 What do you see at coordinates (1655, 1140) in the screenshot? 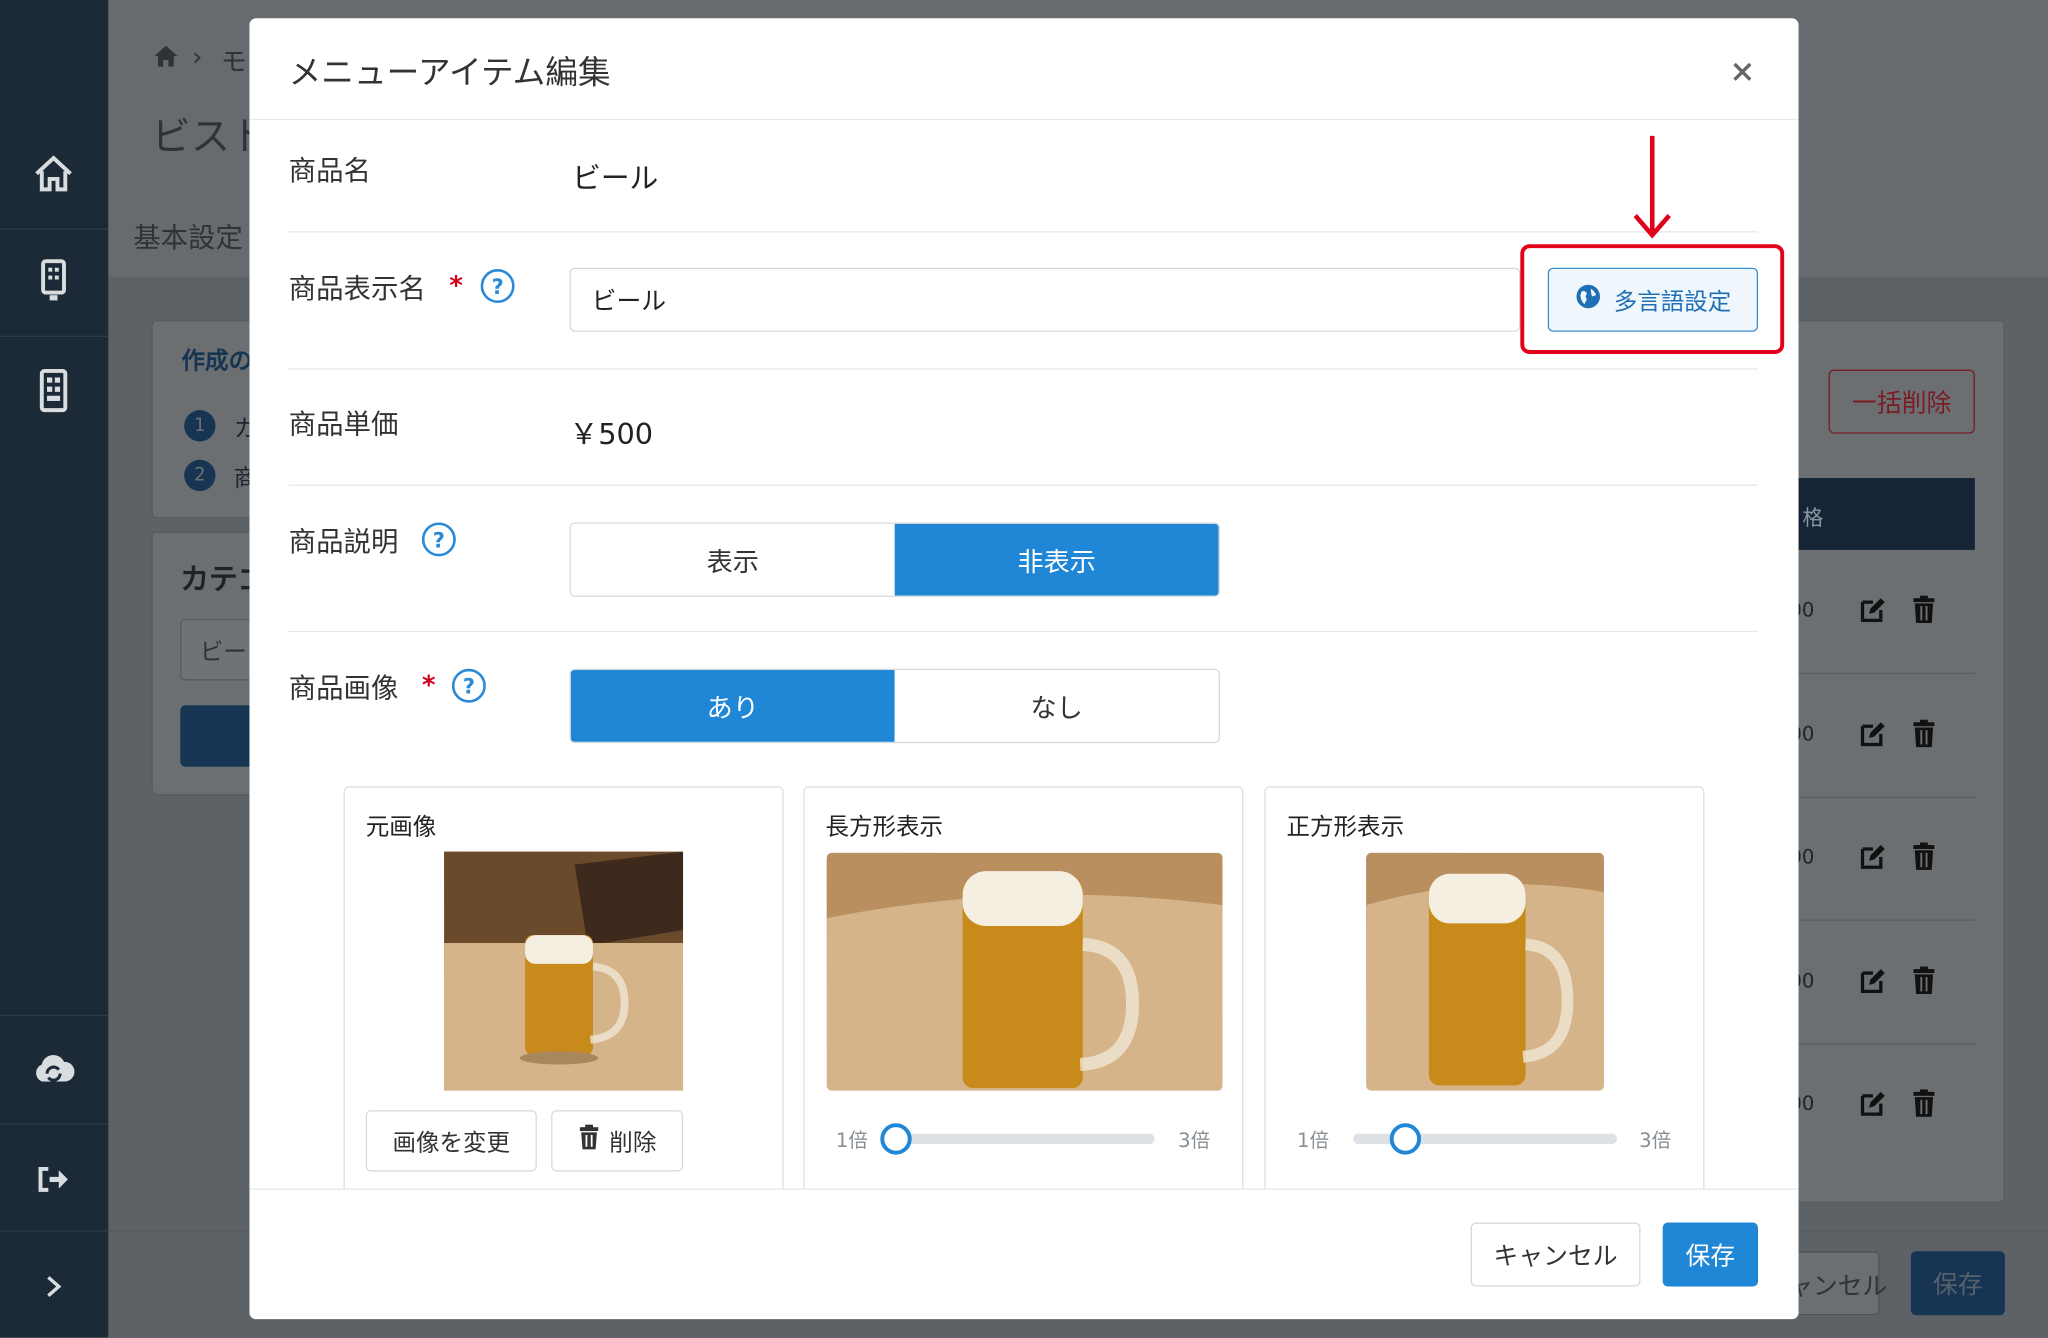
I see `square-zoom-max: 3倍` at bounding box center [1655, 1140].